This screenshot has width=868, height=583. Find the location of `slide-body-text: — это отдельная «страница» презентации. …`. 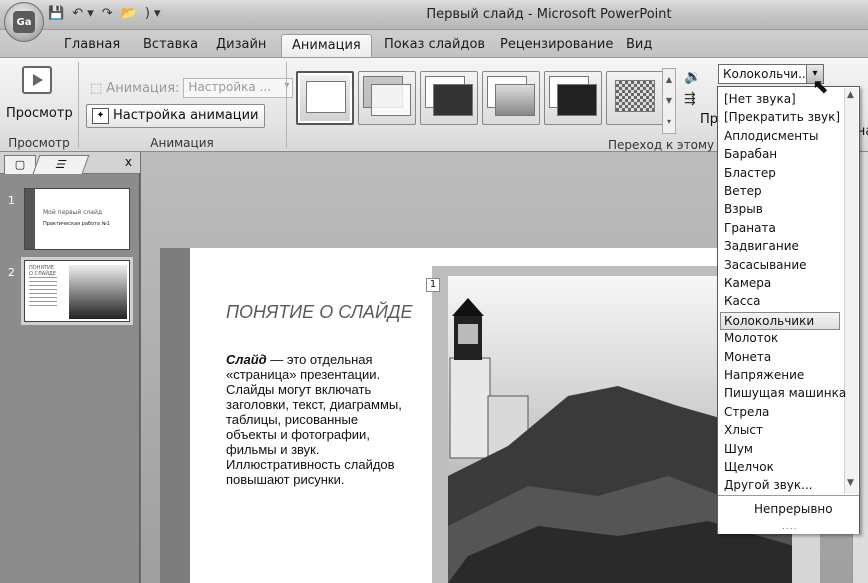

slide-body-text: — это отдельная «страница» презентации. … is located at coordinates (314, 419).